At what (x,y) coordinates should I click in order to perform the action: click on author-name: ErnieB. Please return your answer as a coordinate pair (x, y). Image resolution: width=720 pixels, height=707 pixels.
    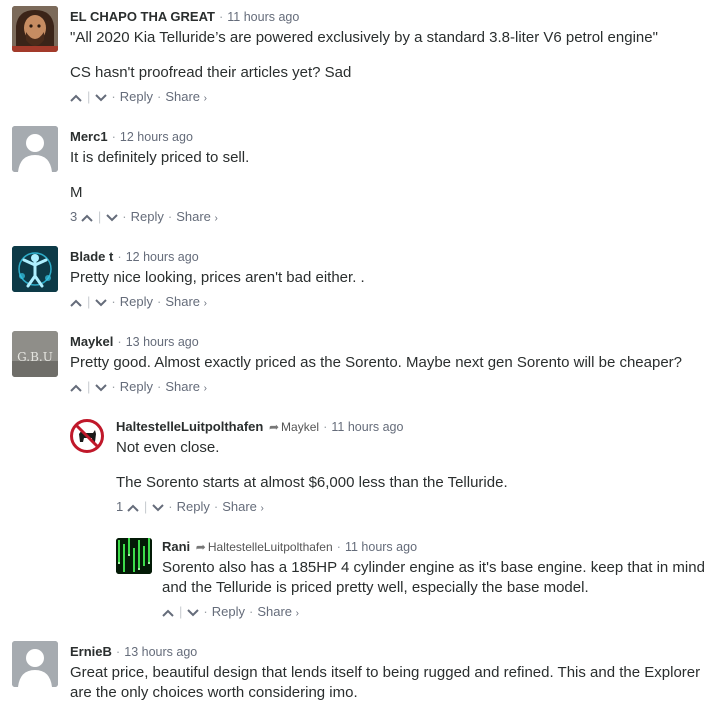
    Looking at the image, I should click on (91, 651).